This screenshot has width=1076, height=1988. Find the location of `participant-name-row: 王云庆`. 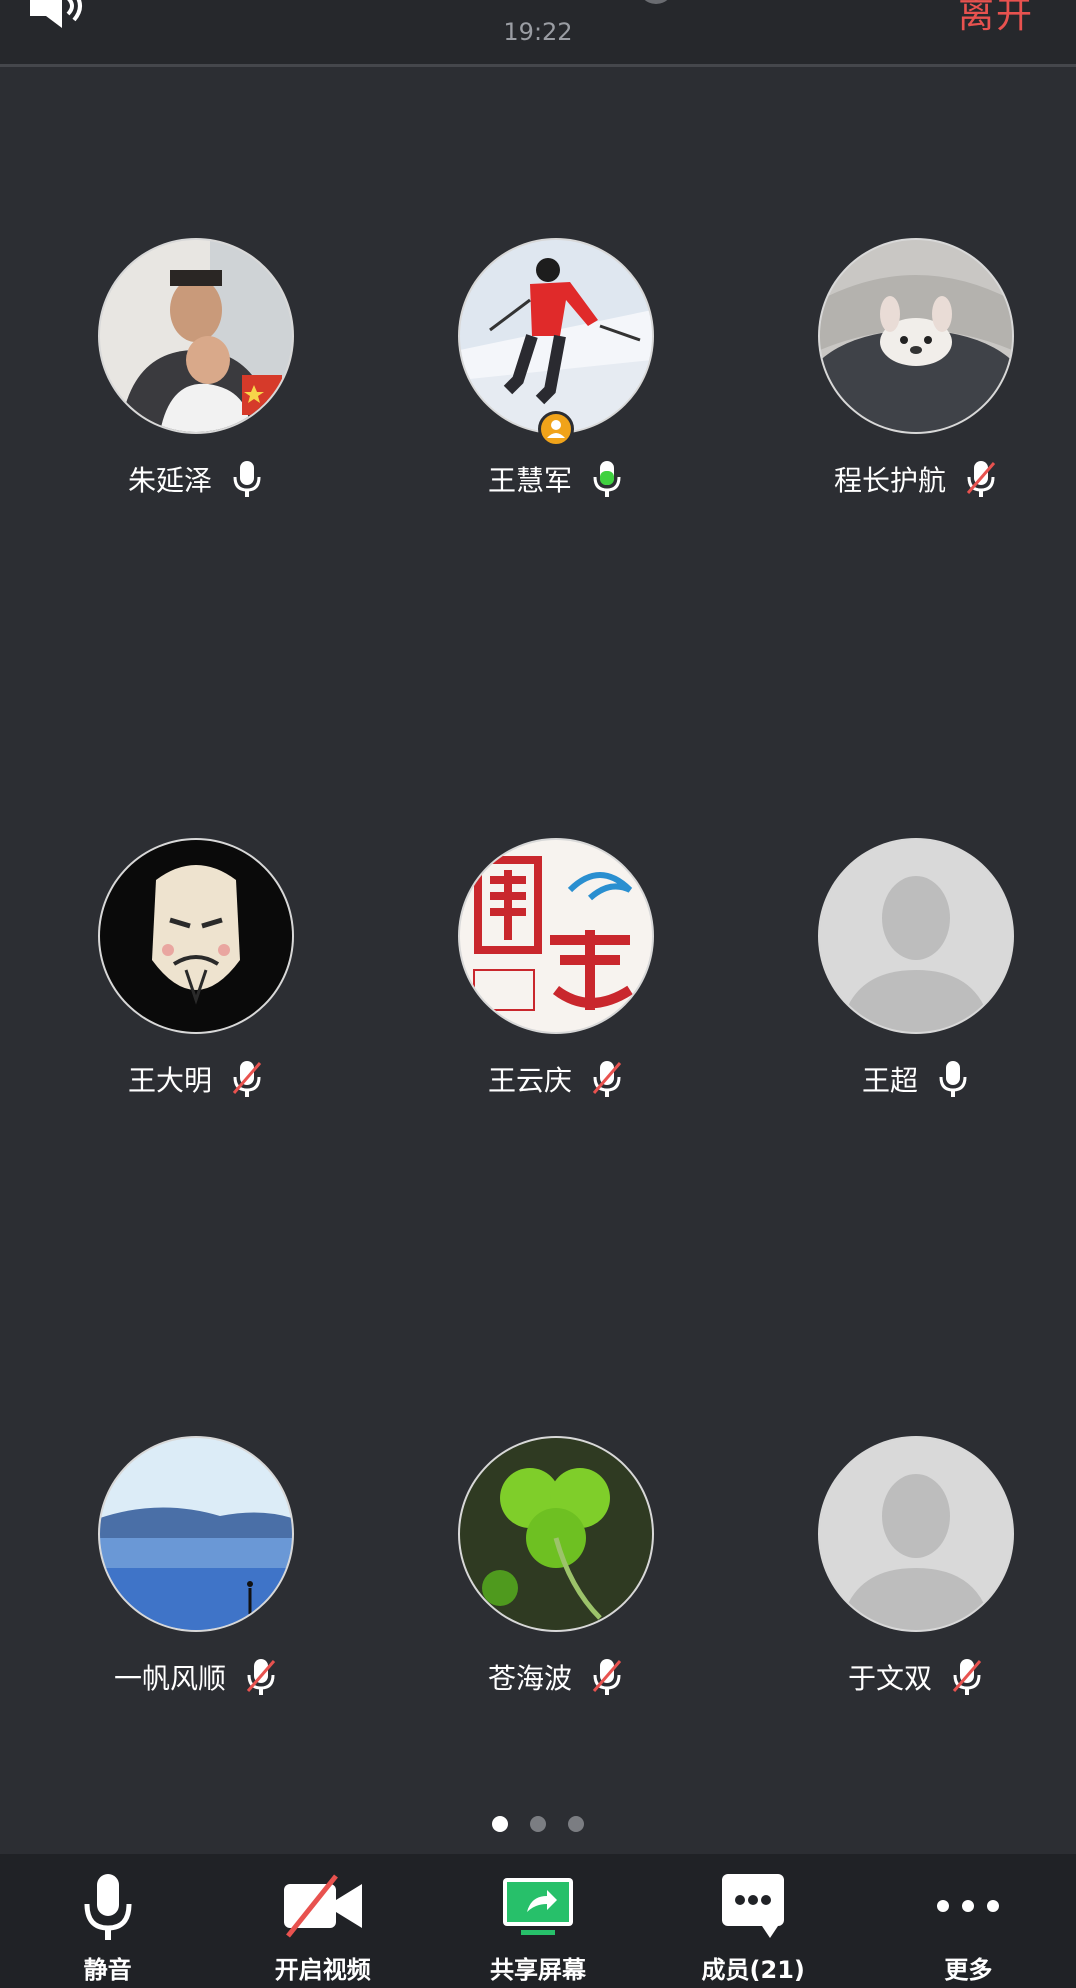

participant-name-row: 王云庆 is located at coordinates (556, 1079).